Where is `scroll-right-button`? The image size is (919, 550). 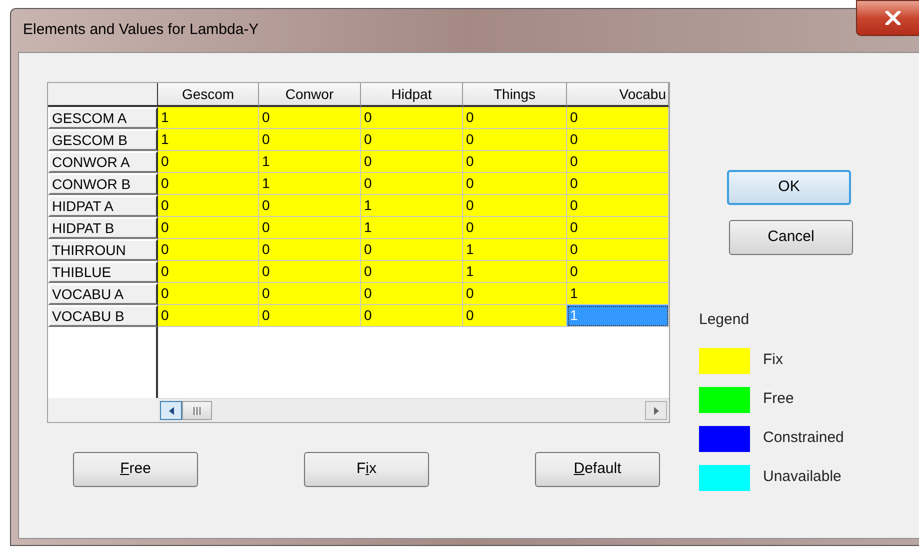
scroll-right-button is located at coordinates (656, 410).